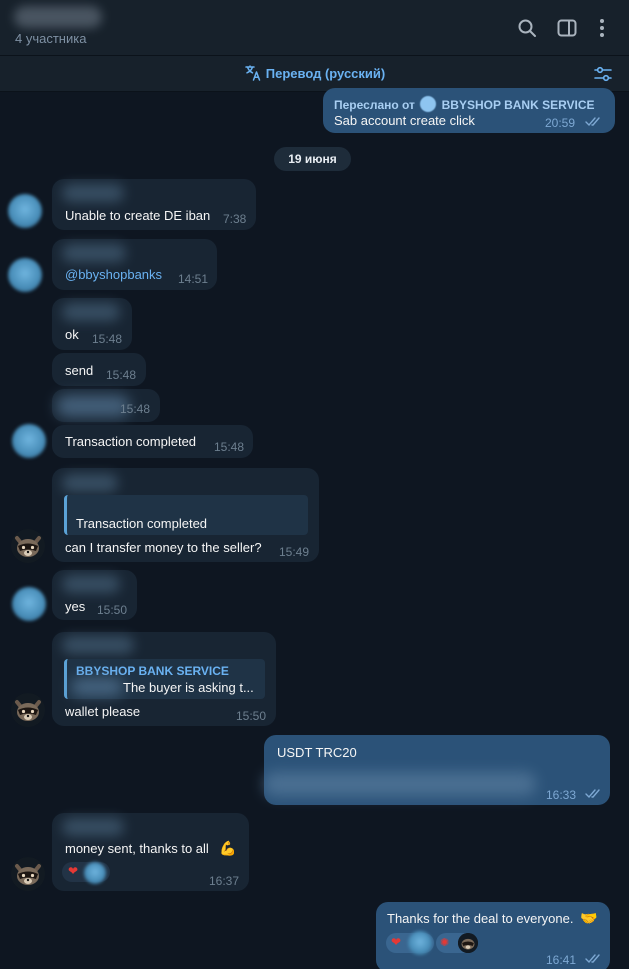  I want to click on message-time: 16:37, so click(224, 881).